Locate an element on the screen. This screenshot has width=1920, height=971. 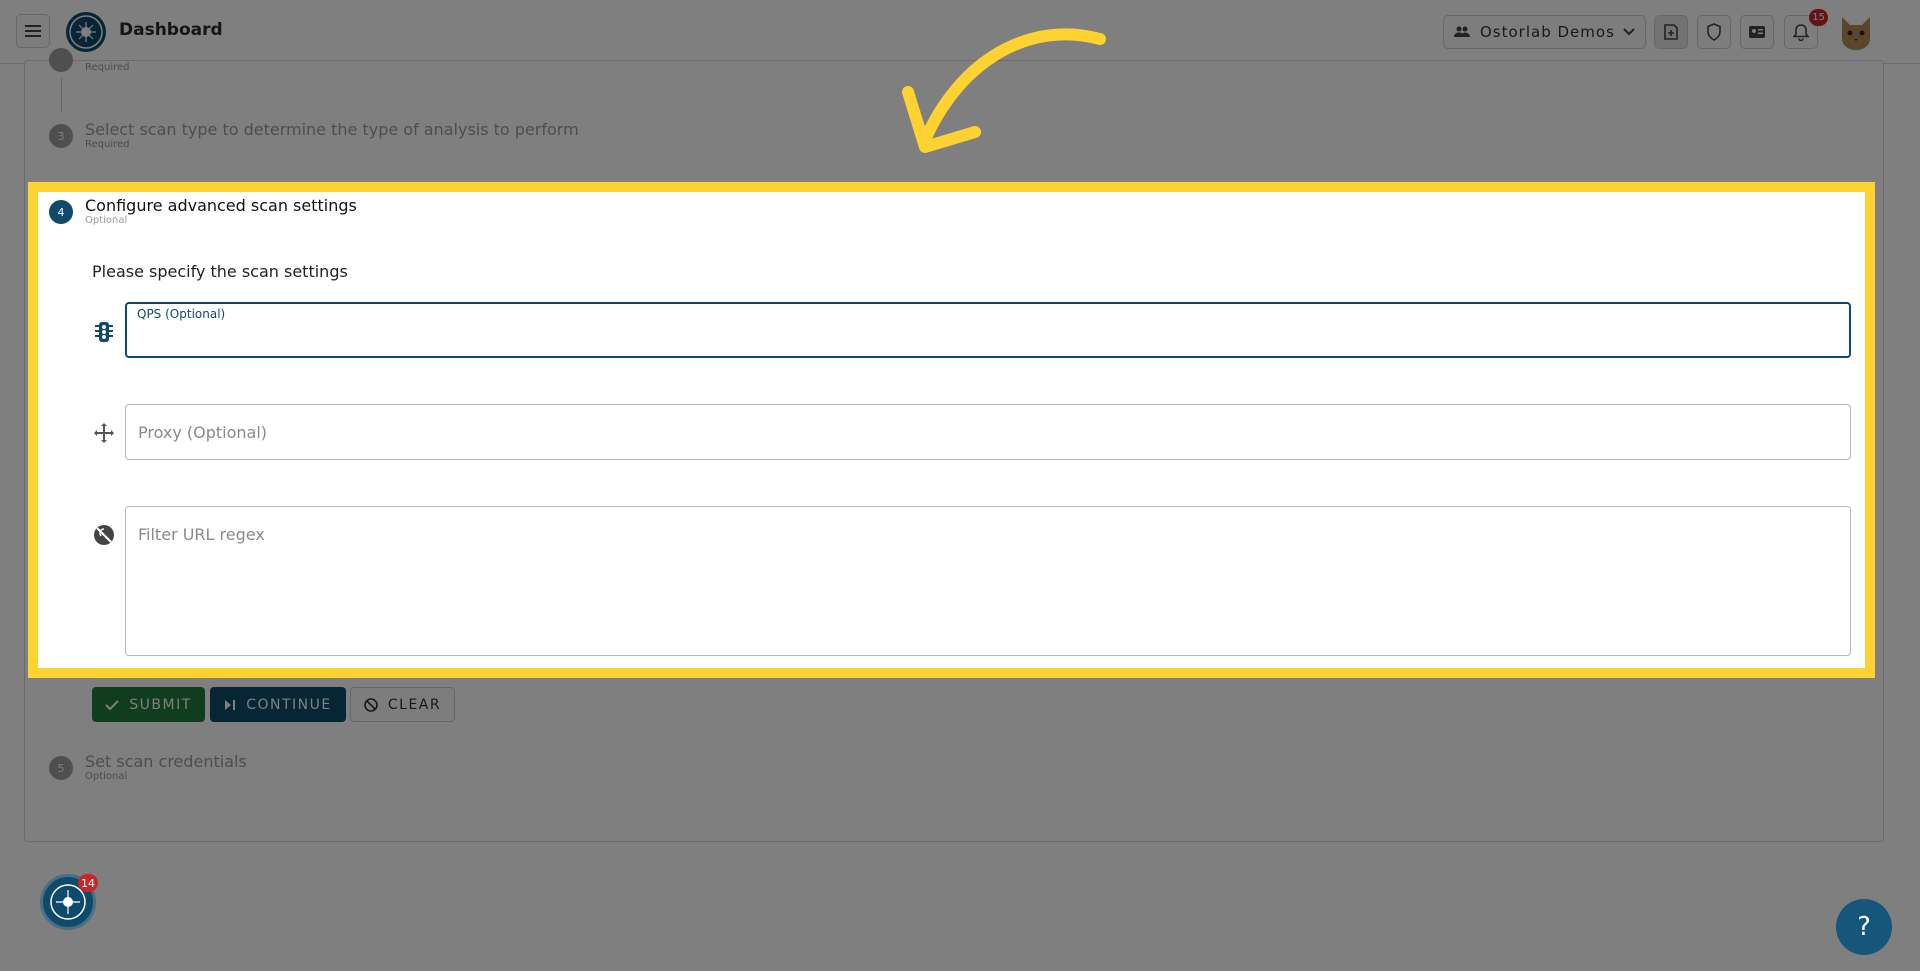
organization-select: Ostorlab Demos is located at coordinates (1544, 32).